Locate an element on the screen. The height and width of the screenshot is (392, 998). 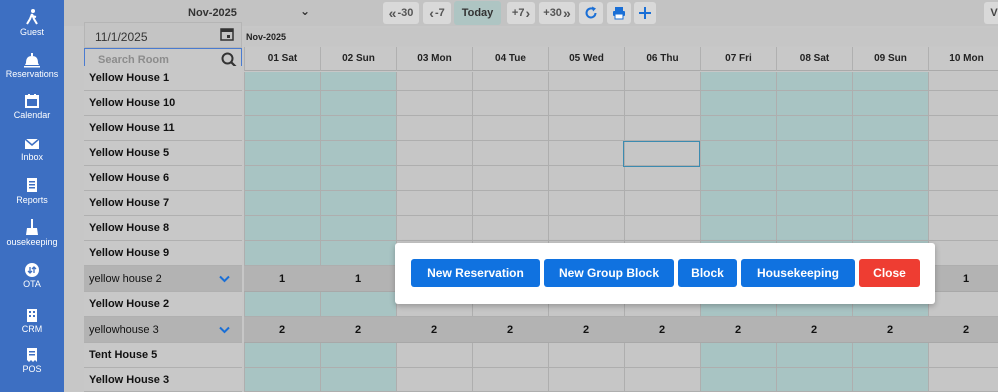
room-row: Yellow House 7 is located at coordinates (163, 203).